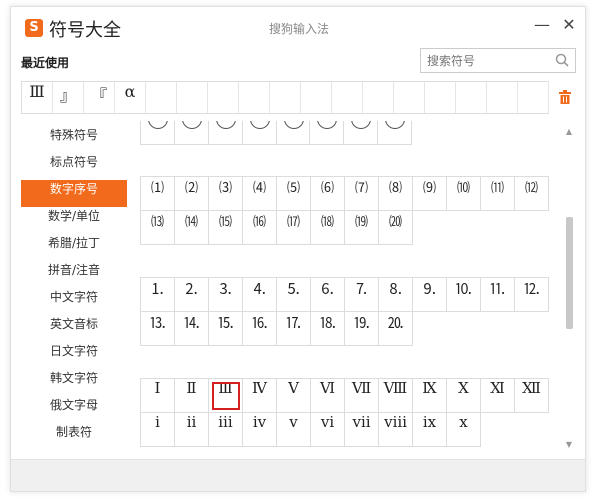 The image size is (596, 498). Describe the element at coordinates (362, 396) in the screenshot. I see `symbol-cell: Ⅶ` at that location.